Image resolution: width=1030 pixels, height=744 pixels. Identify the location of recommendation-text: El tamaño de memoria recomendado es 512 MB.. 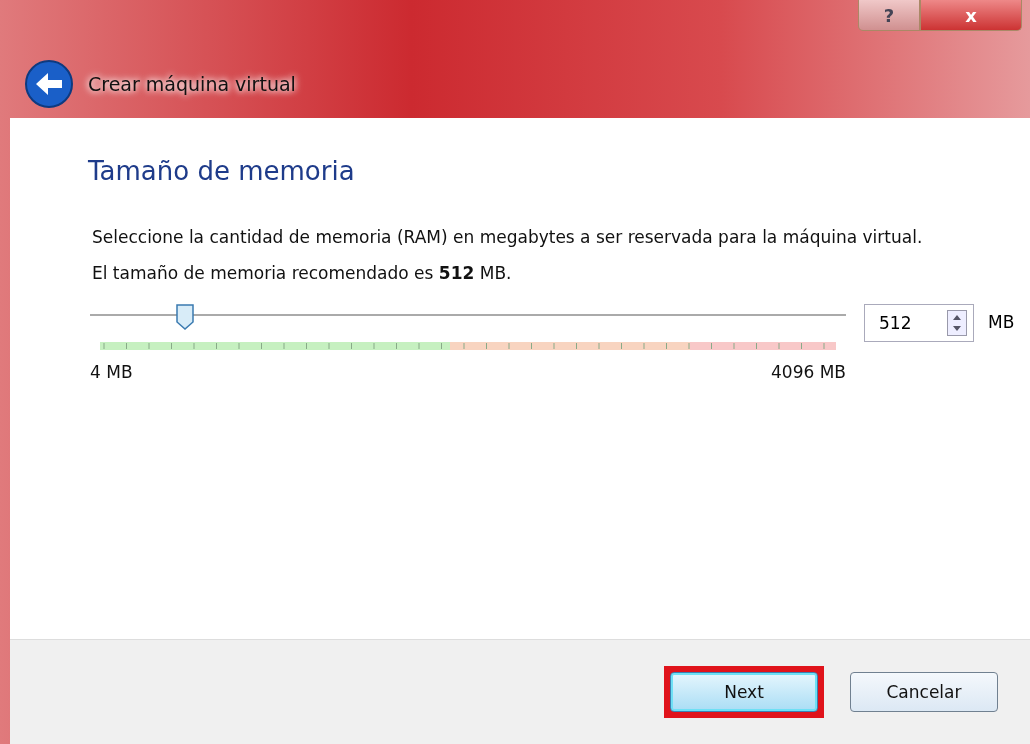
(302, 273).